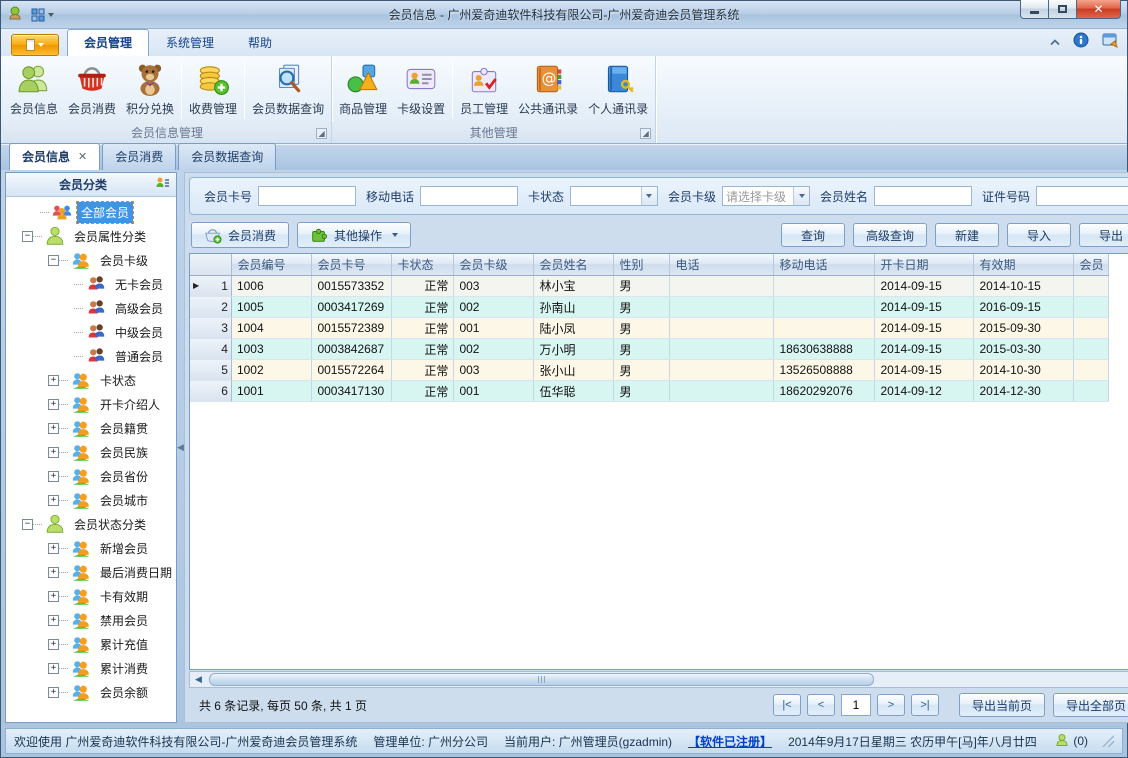  Describe the element at coordinates (91, 692) in the screenshot. I see `tree-item: + 会员余额` at that location.